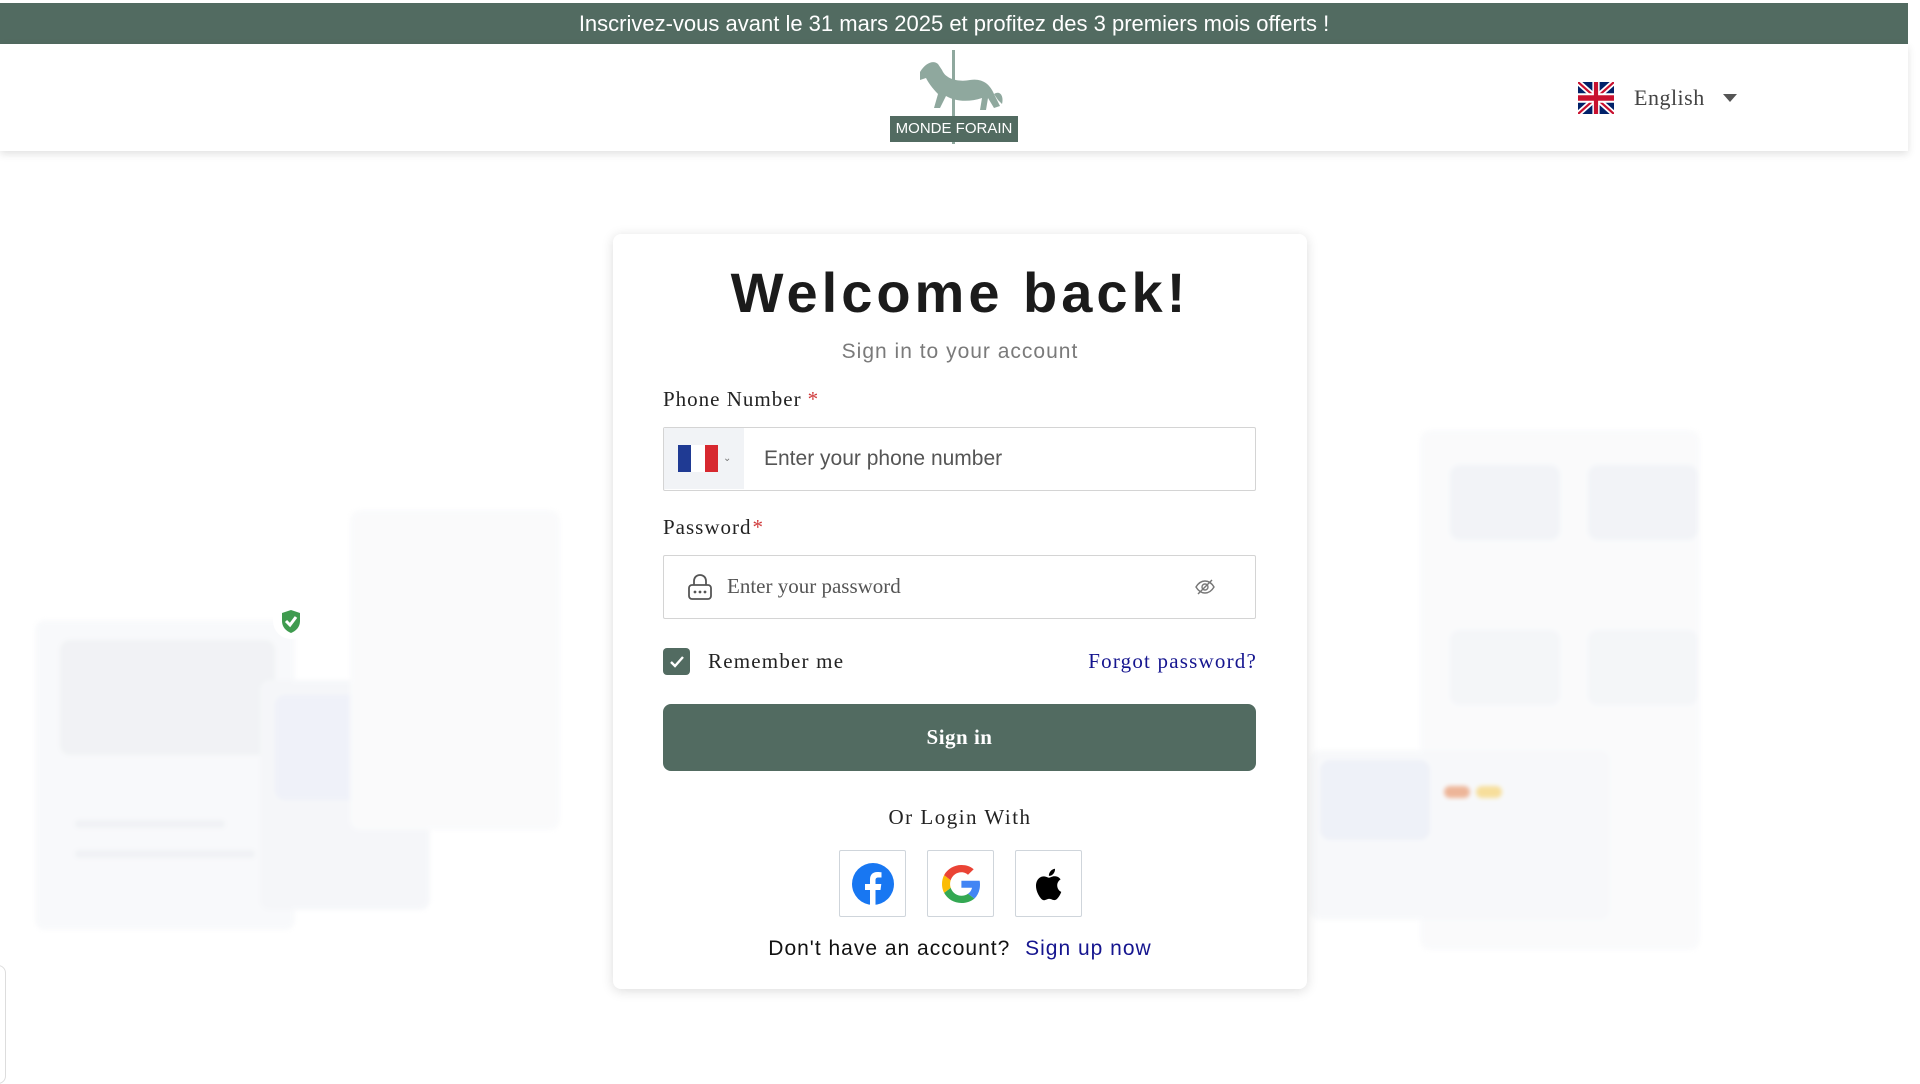  I want to click on apple-login-button, so click(1048, 883).